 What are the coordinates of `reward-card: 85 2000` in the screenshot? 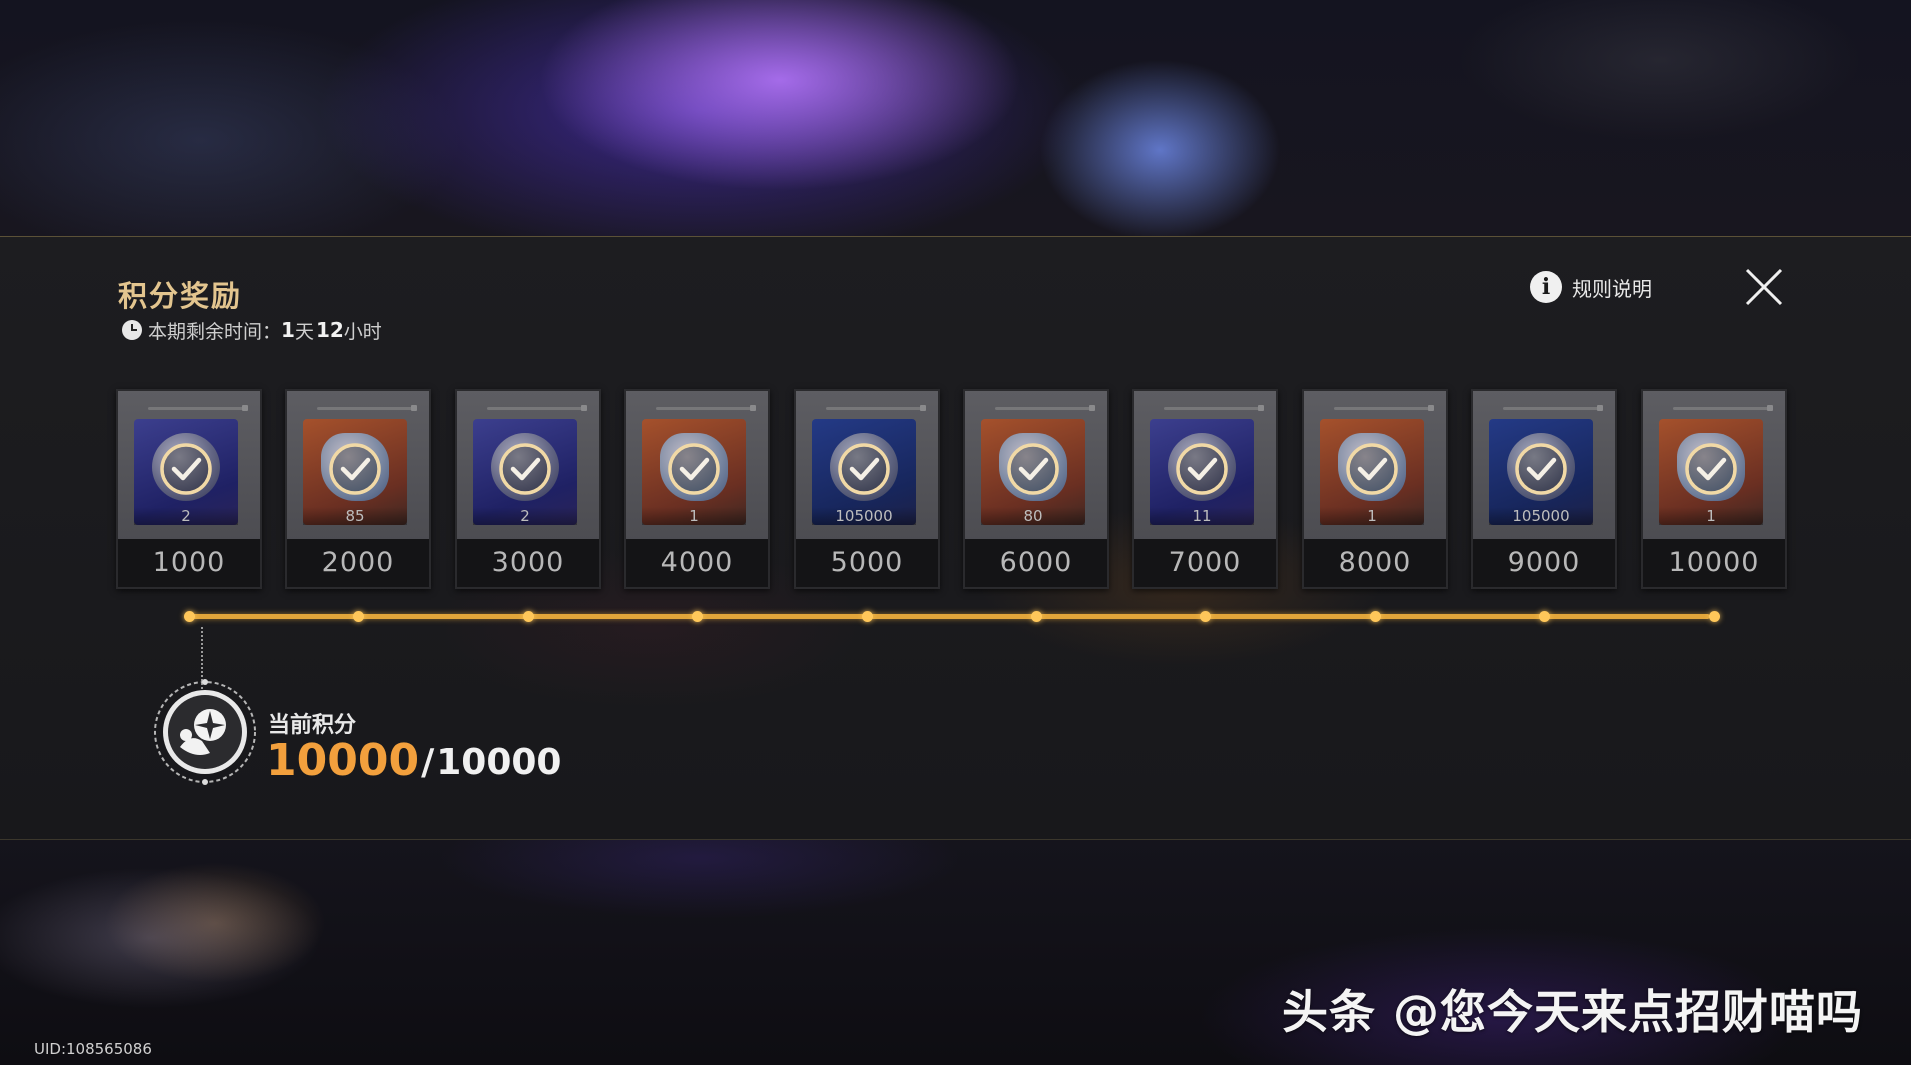 It's located at (358, 489).